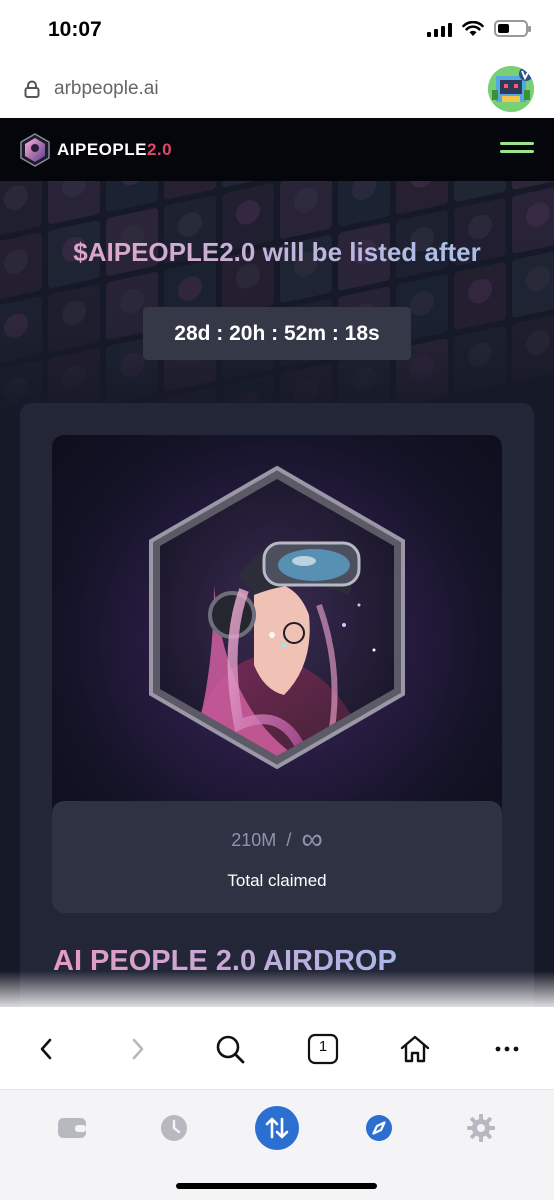 The width and height of the screenshot is (554, 1200). What do you see at coordinates (106, 89) in the screenshot?
I see `url-text: arbpeople.ai` at bounding box center [106, 89].